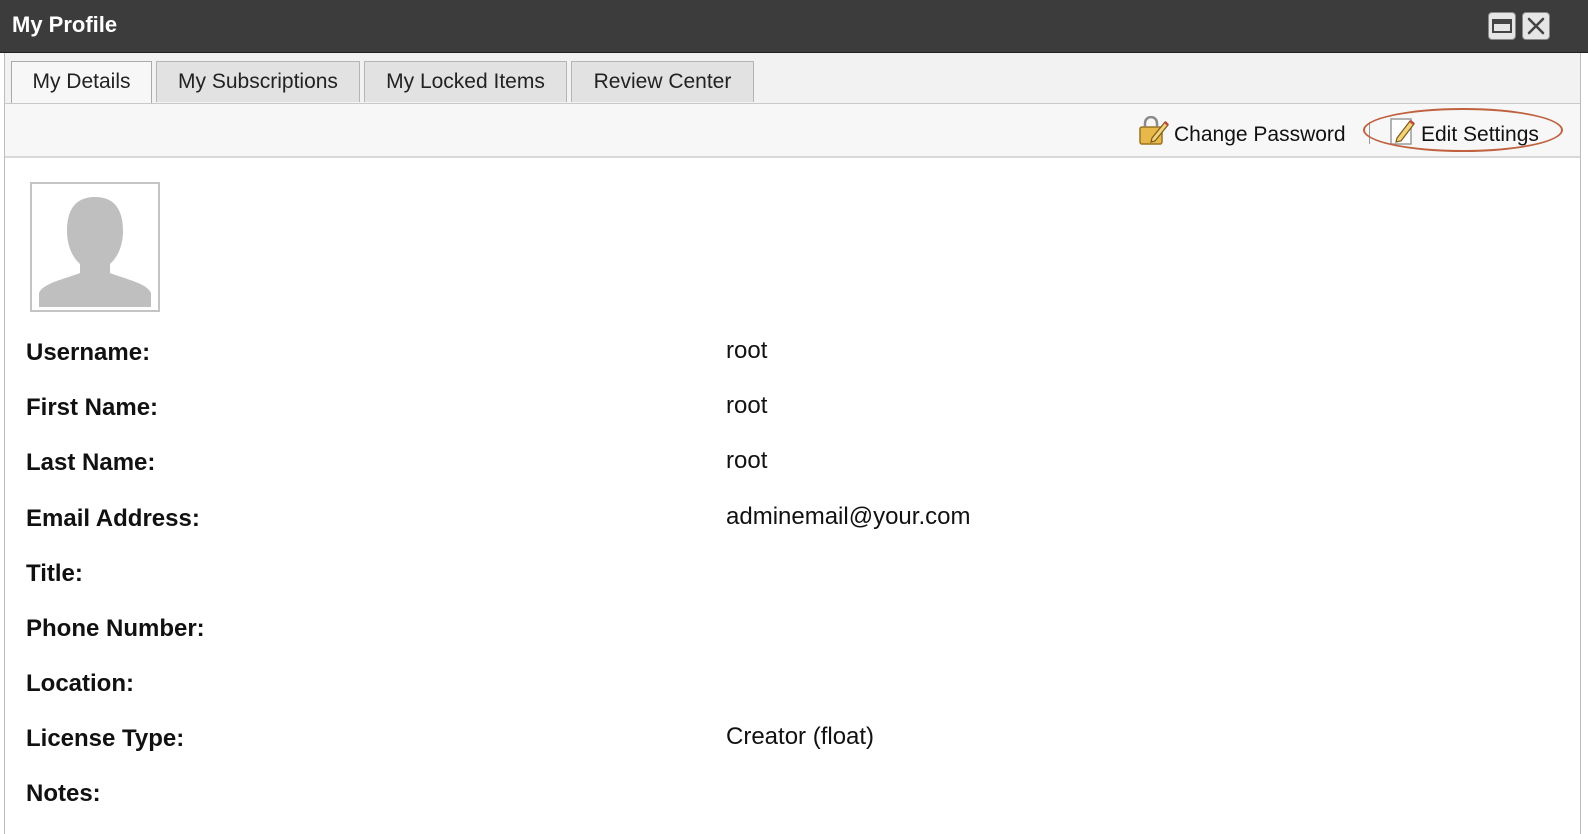 Image resolution: width=1588 pixels, height=834 pixels. Describe the element at coordinates (1260, 135) in the screenshot. I see `change-password-label: Change Password` at that location.